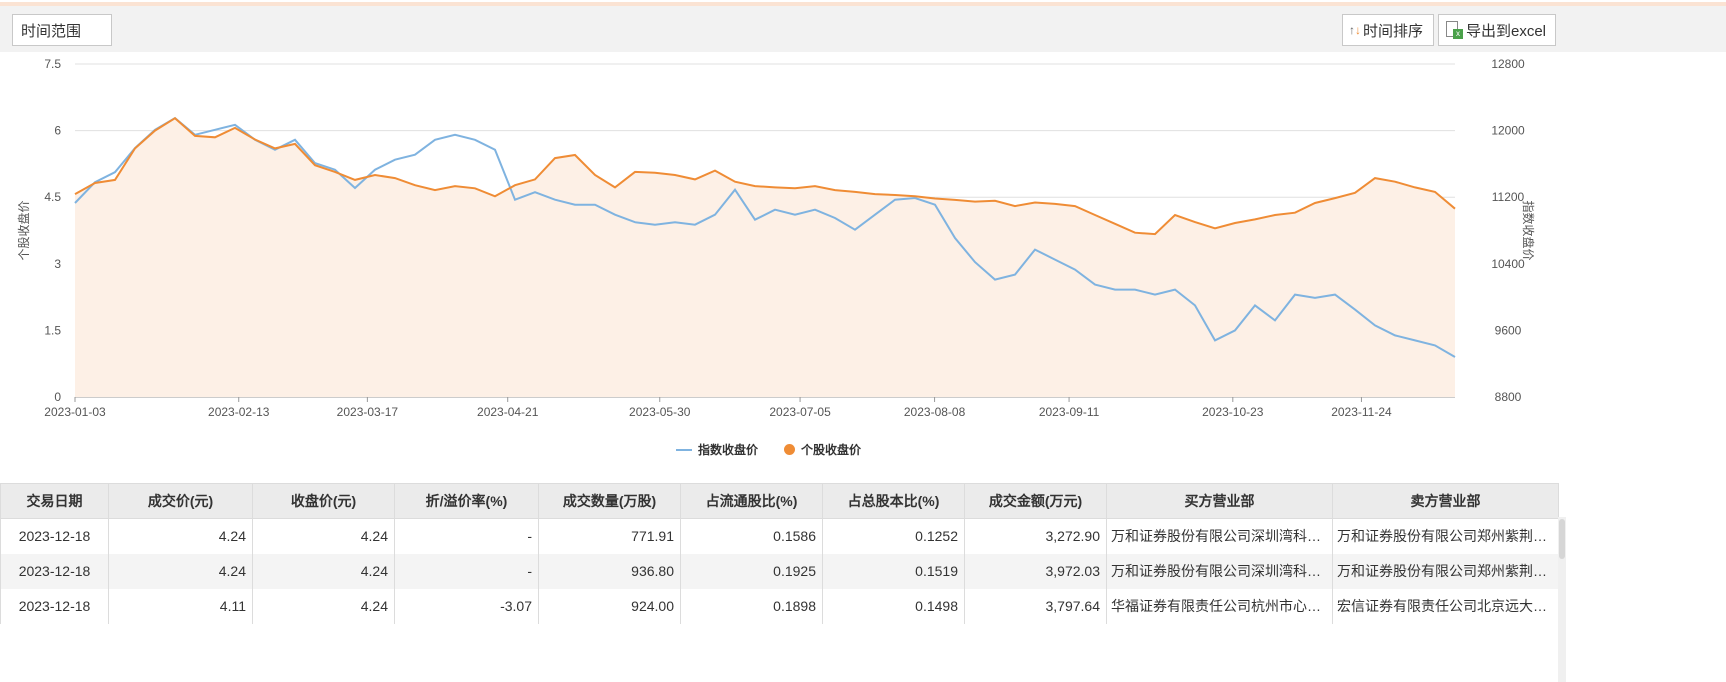 The height and width of the screenshot is (682, 1726). What do you see at coordinates (1562, 539) in the screenshot?
I see `scrollbar-thumb` at bounding box center [1562, 539].